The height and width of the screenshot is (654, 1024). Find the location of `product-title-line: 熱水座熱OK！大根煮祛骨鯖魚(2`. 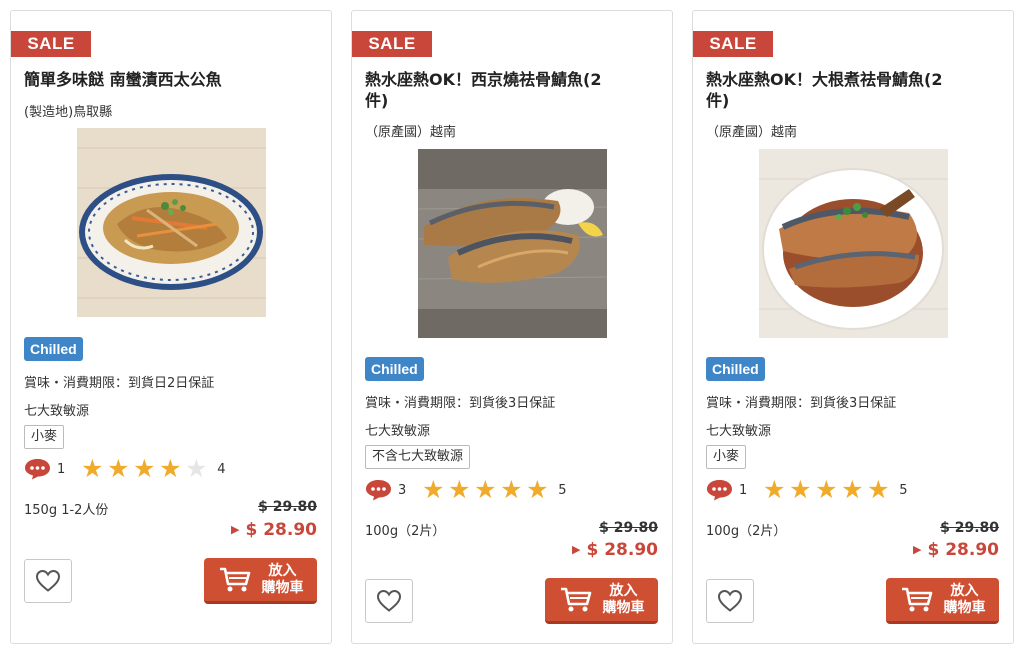

product-title-line: 熱水座熱OK！大根煮祛骨鯖魚(2 is located at coordinates (856, 79).